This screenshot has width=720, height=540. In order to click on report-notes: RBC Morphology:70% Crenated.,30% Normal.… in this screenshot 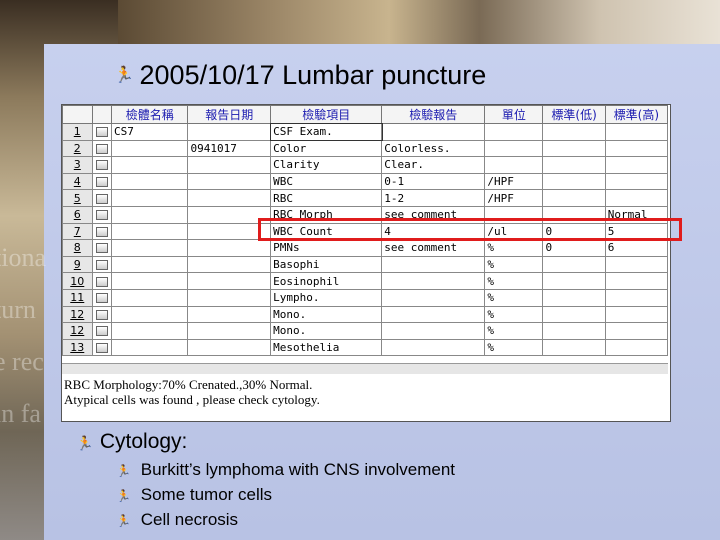, I will do `click(364, 392)`.